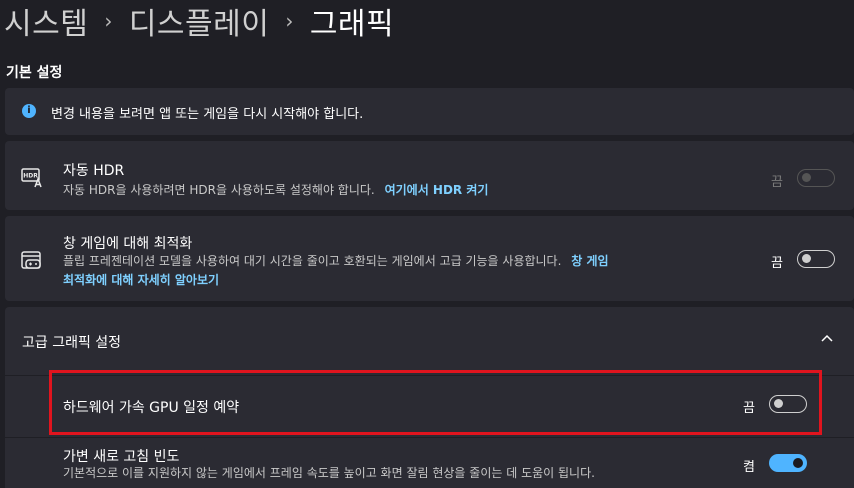 This screenshot has width=854, height=488. Describe the element at coordinates (788, 463) in the screenshot. I see `variable-refresh-rate-toggle` at that location.